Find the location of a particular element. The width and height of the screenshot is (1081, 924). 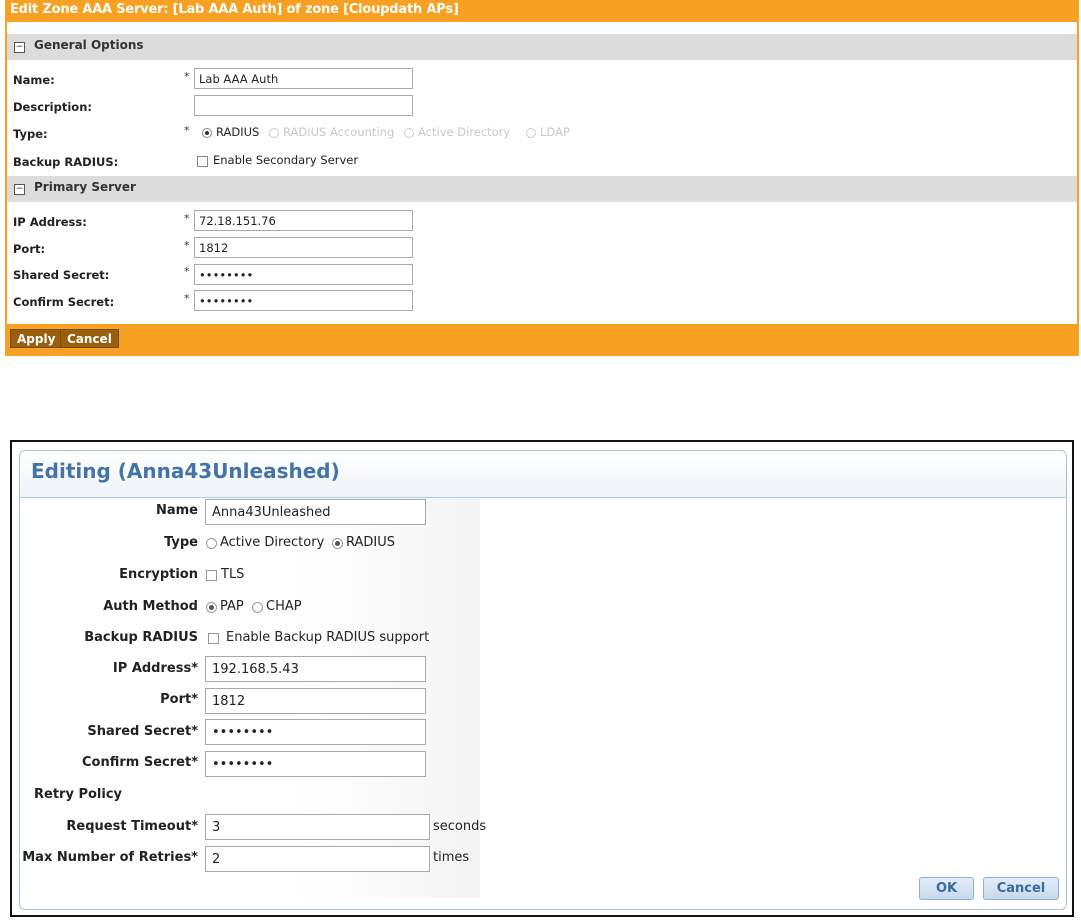

type-option-label: RADIUS Accounting is located at coordinates (339, 132).